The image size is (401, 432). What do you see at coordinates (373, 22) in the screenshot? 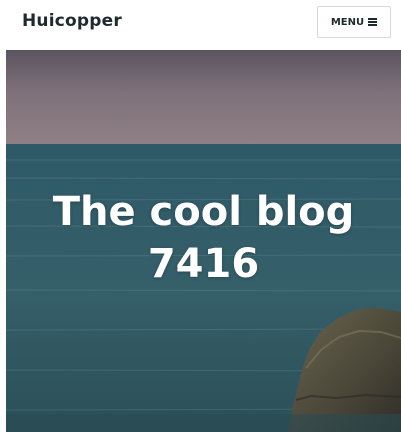
I see `hamburger-icon` at bounding box center [373, 22].